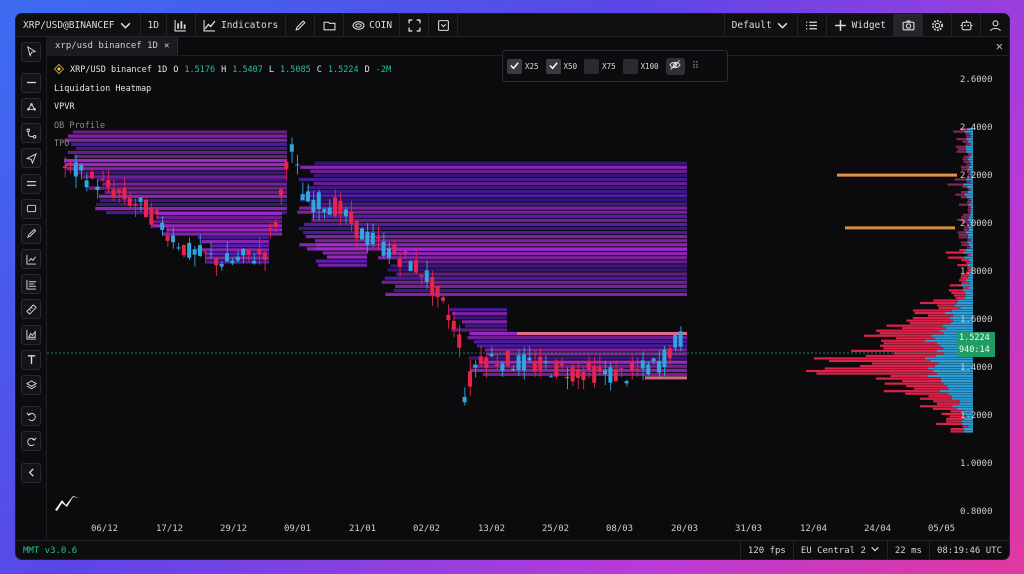 The image size is (1024, 574). Describe the element at coordinates (31, 284) in the screenshot. I see `fib-tool` at that location.